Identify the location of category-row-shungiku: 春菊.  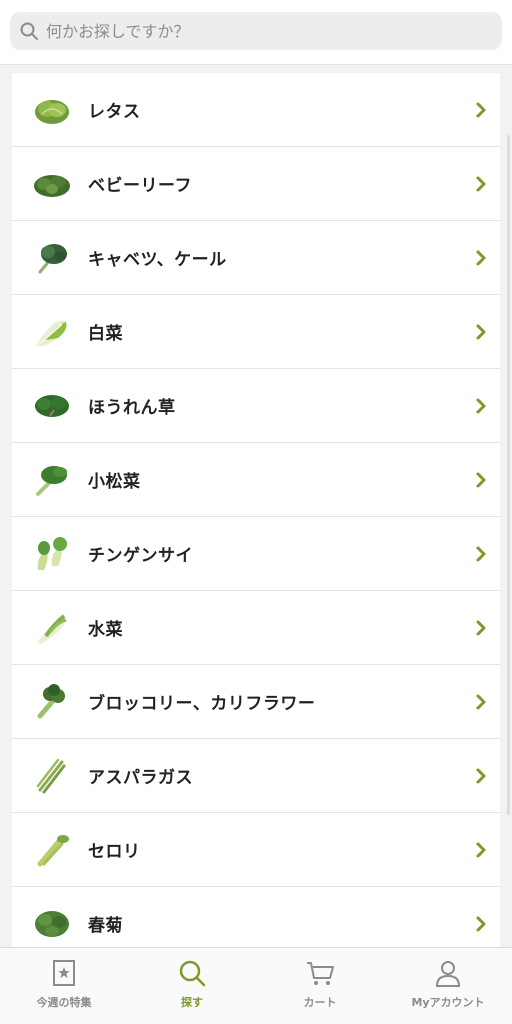
(256, 917).